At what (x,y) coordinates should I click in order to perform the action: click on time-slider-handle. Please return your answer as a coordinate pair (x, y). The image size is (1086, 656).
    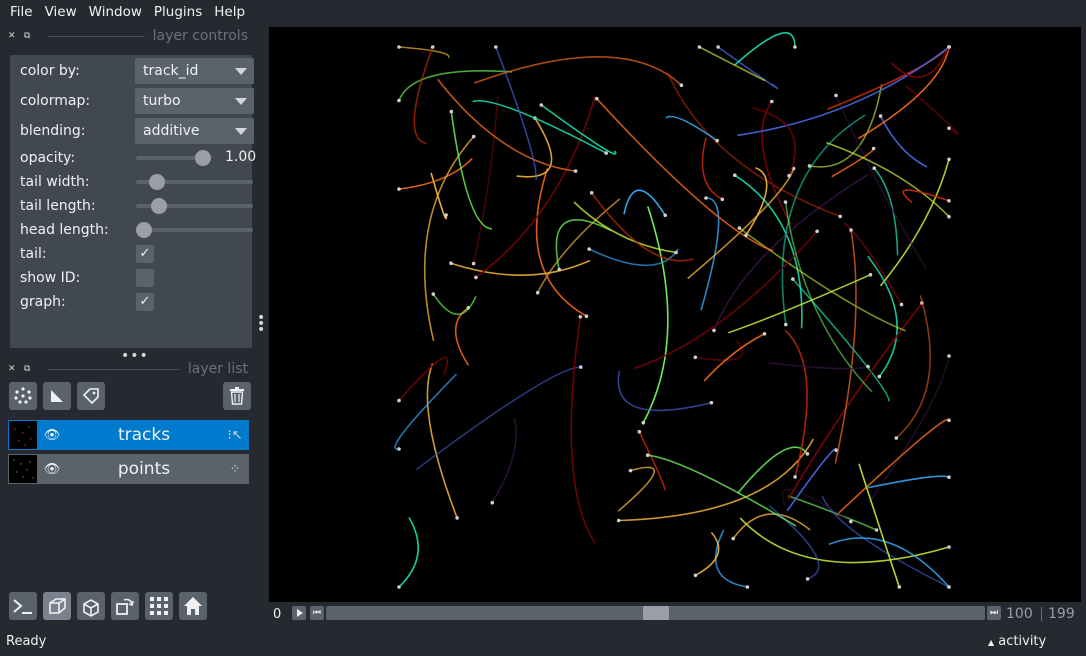
    Looking at the image, I should click on (656, 613).